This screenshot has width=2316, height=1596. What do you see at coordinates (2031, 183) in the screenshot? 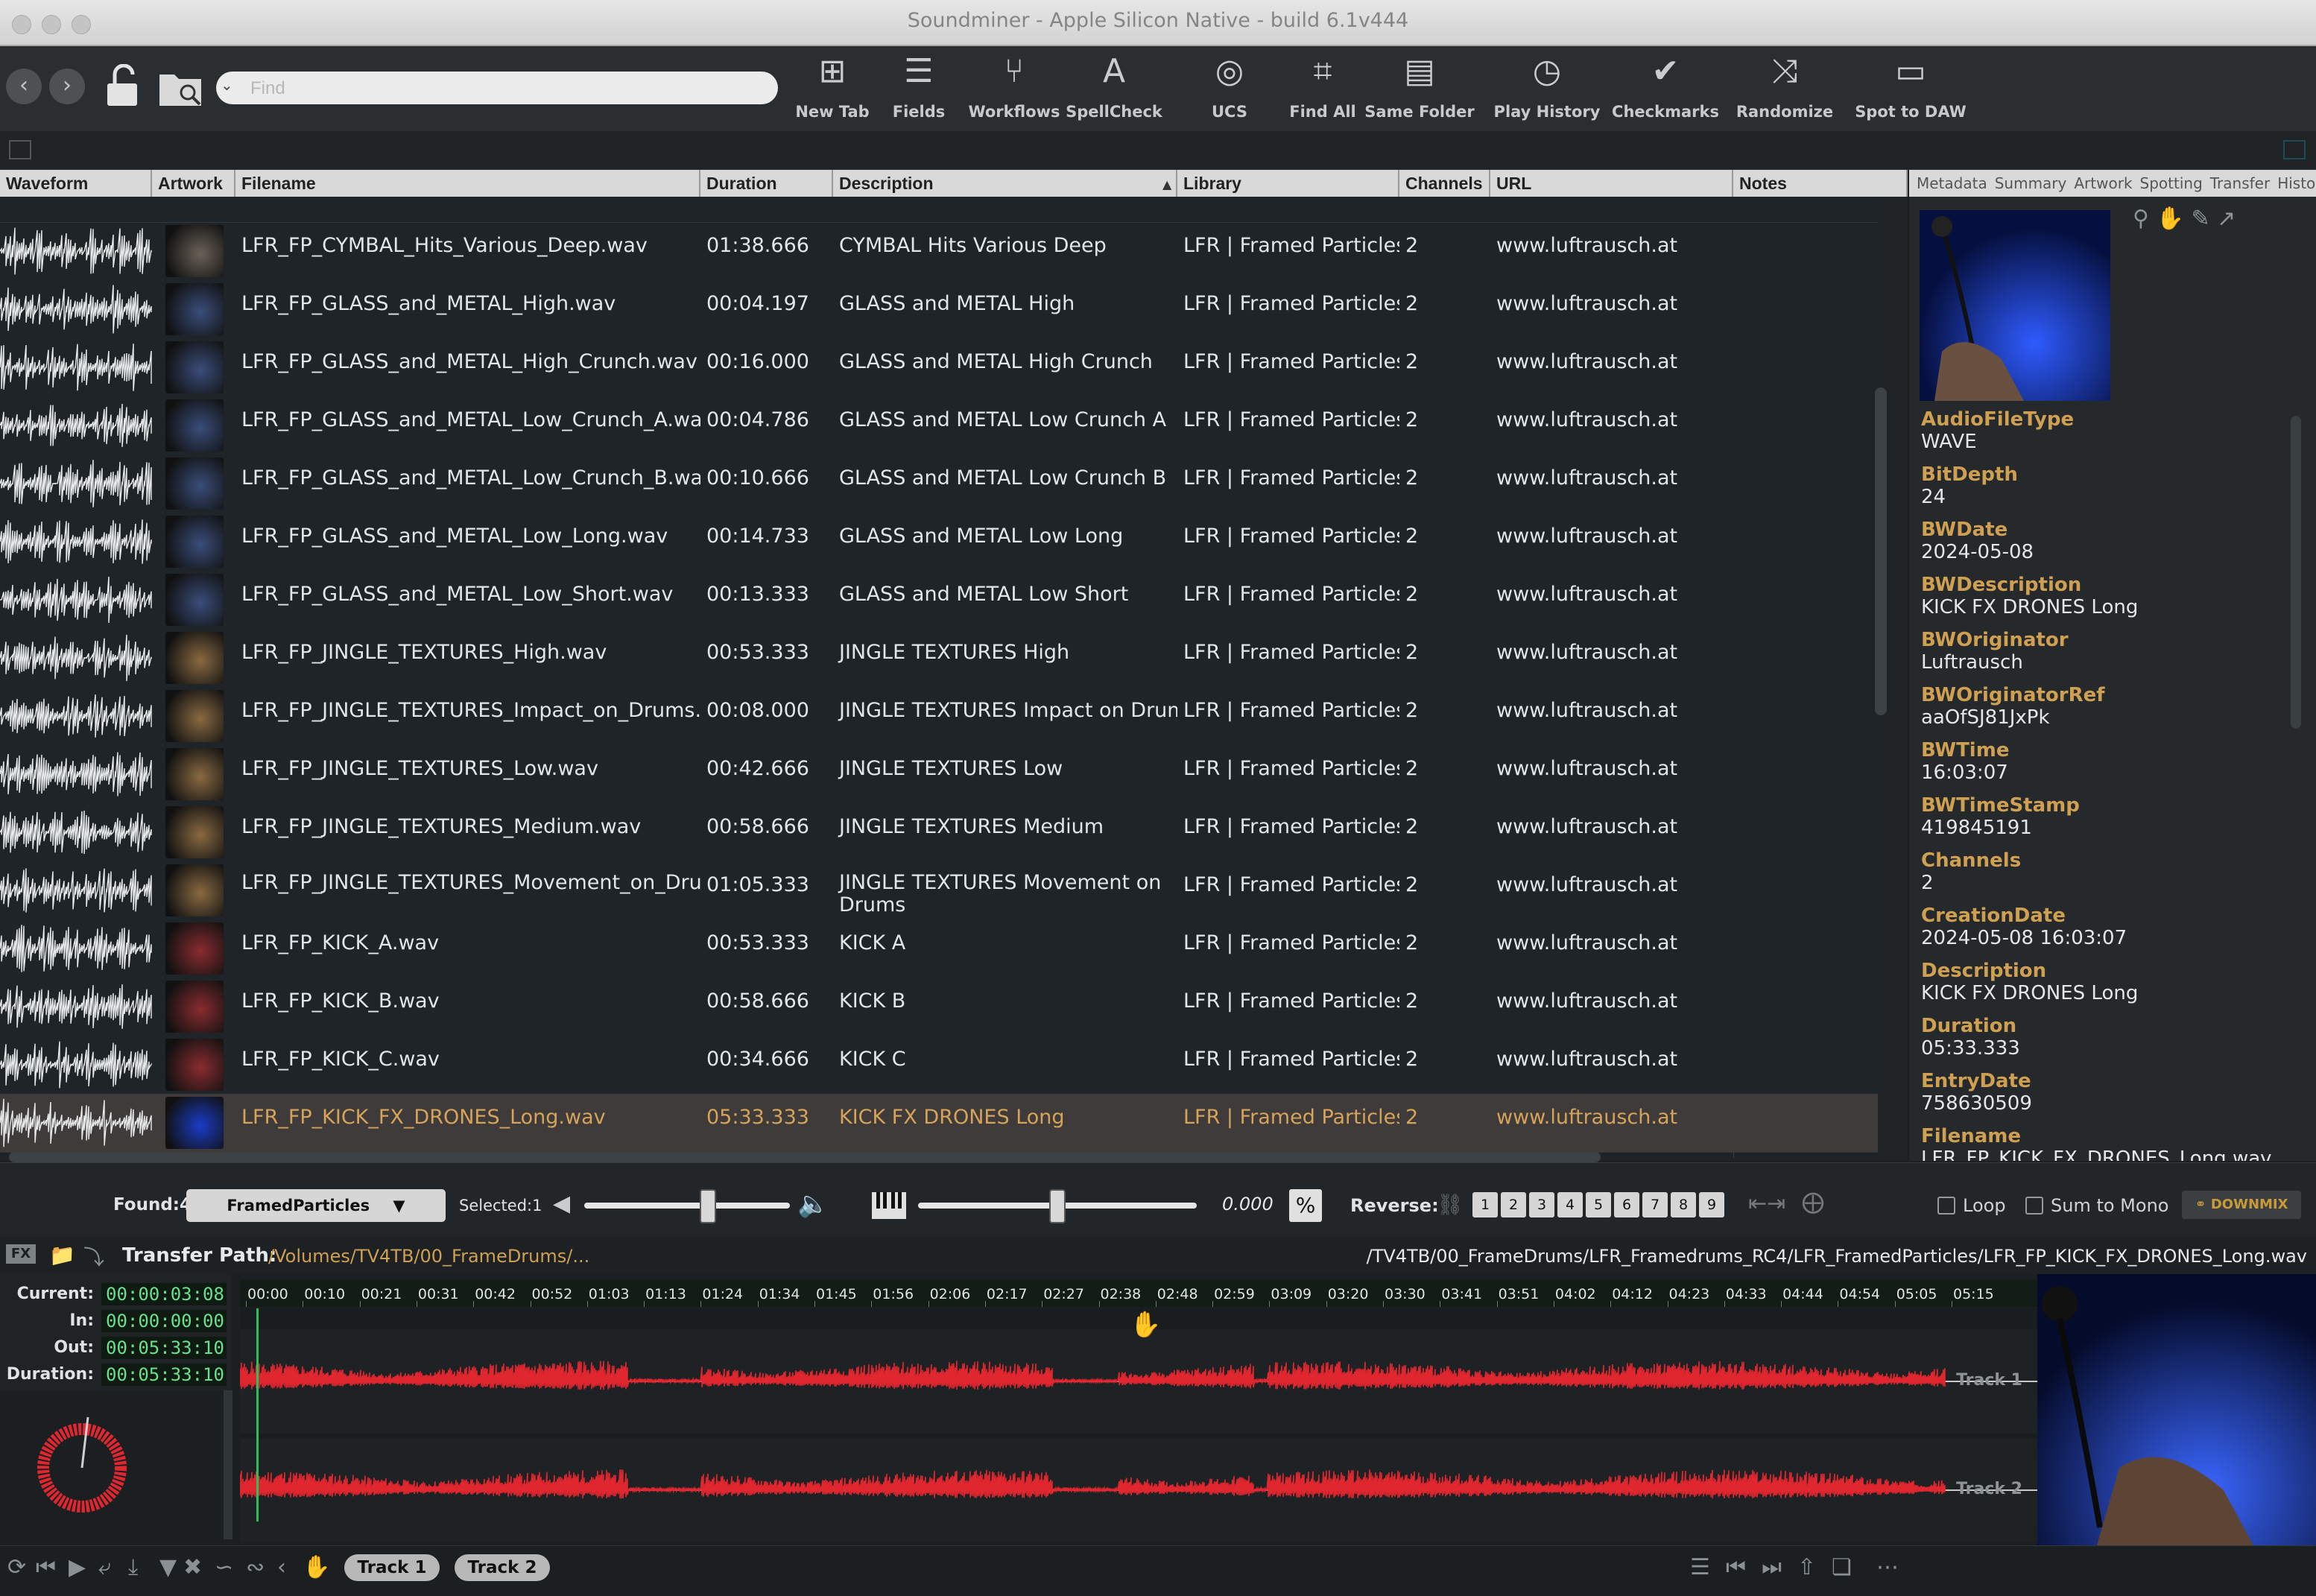
I see `side-tab-summary: Summary` at bounding box center [2031, 183].